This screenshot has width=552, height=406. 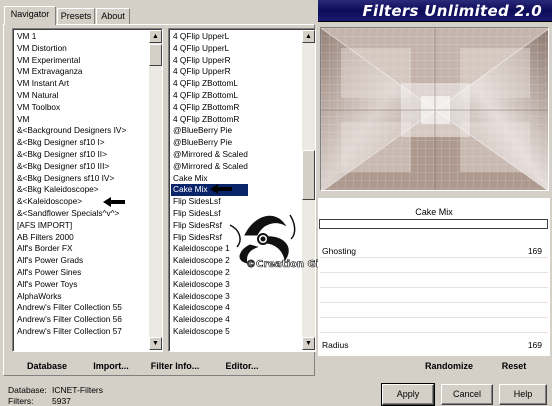 What do you see at coordinates (70, 131) in the screenshot?
I see `category-list-item: &<Background Designers IV>` at bounding box center [70, 131].